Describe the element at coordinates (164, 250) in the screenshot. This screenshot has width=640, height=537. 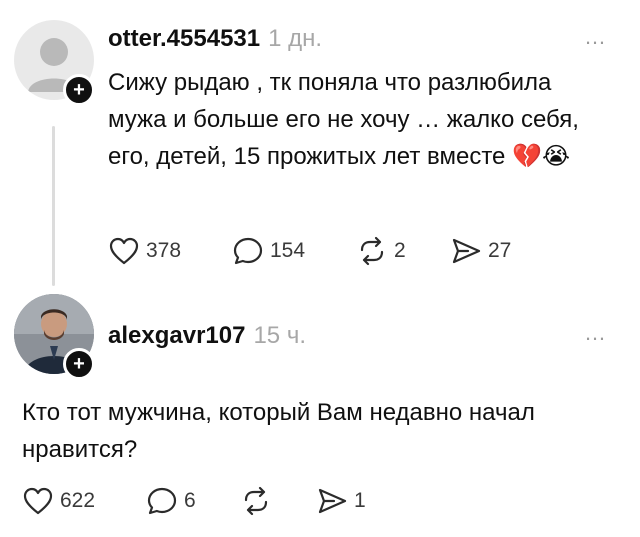
I see `like-count: 378` at that location.